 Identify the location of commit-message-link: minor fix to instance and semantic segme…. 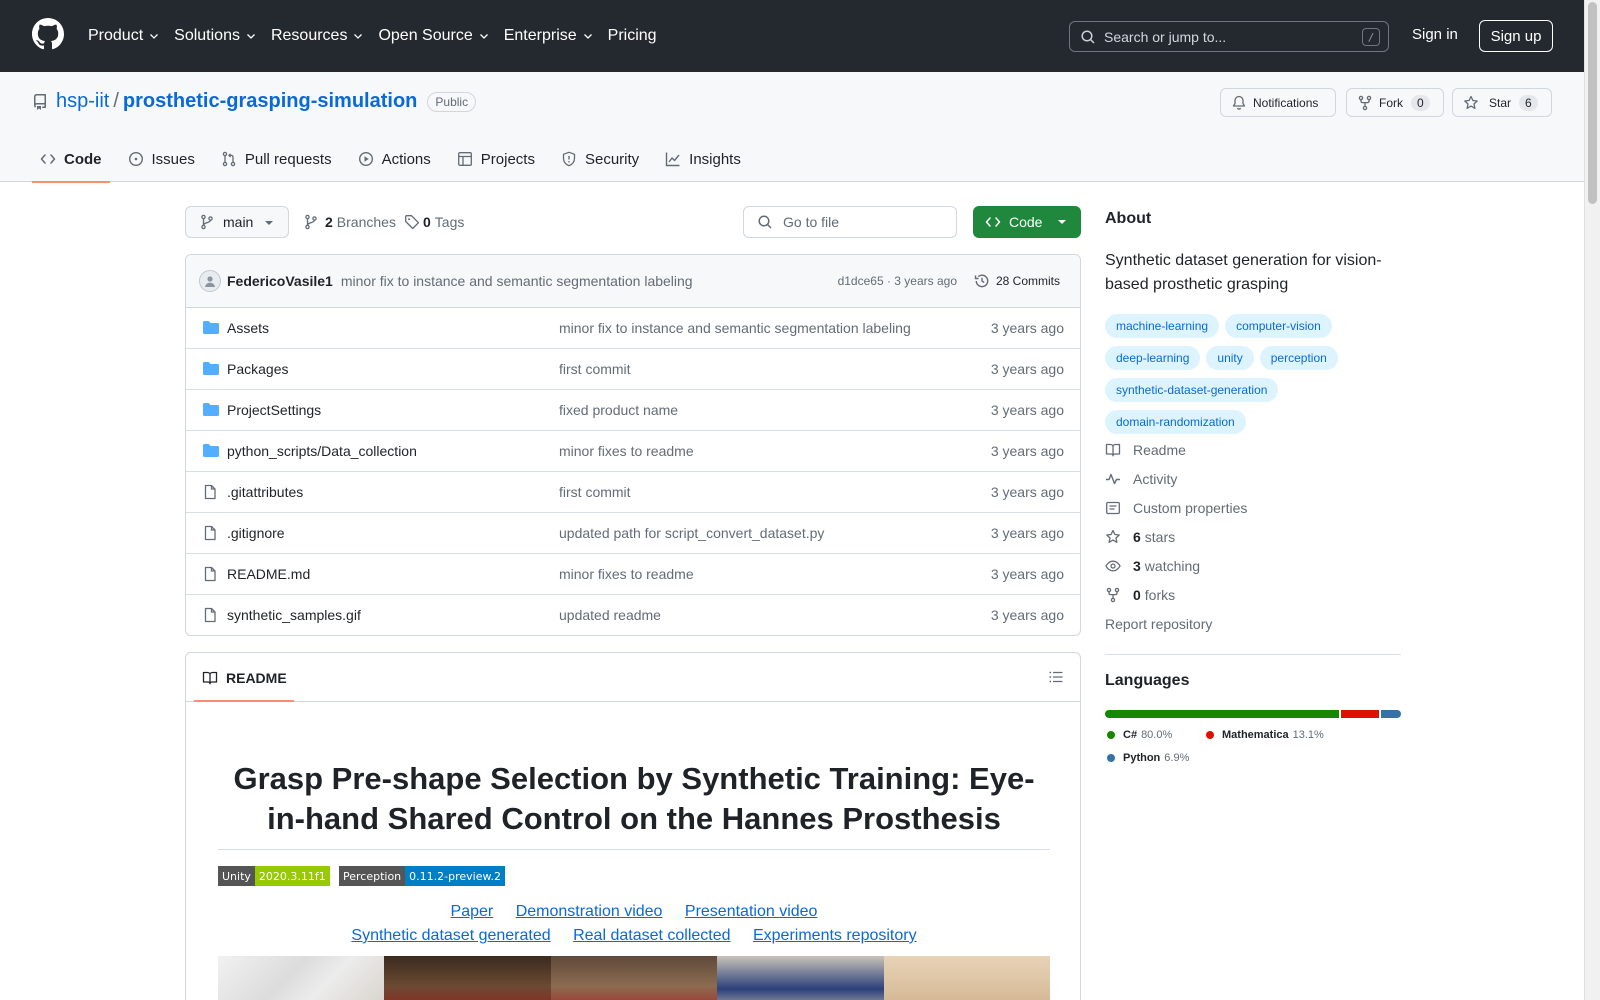
(517, 281).